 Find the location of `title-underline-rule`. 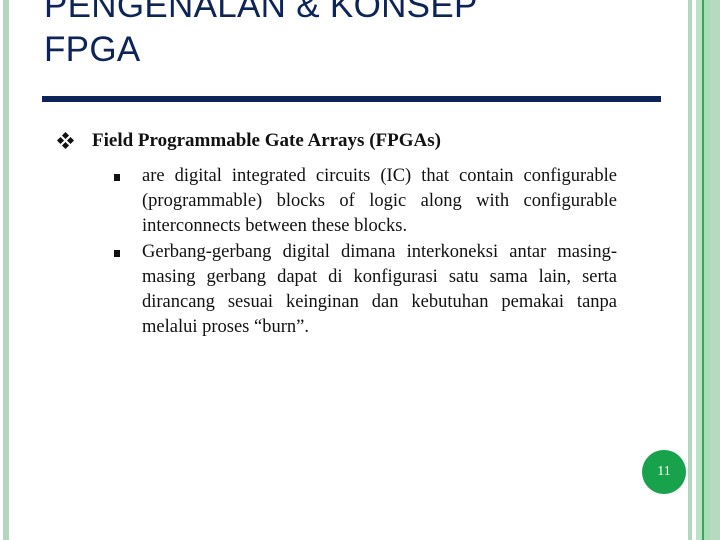

title-underline-rule is located at coordinates (351, 99).